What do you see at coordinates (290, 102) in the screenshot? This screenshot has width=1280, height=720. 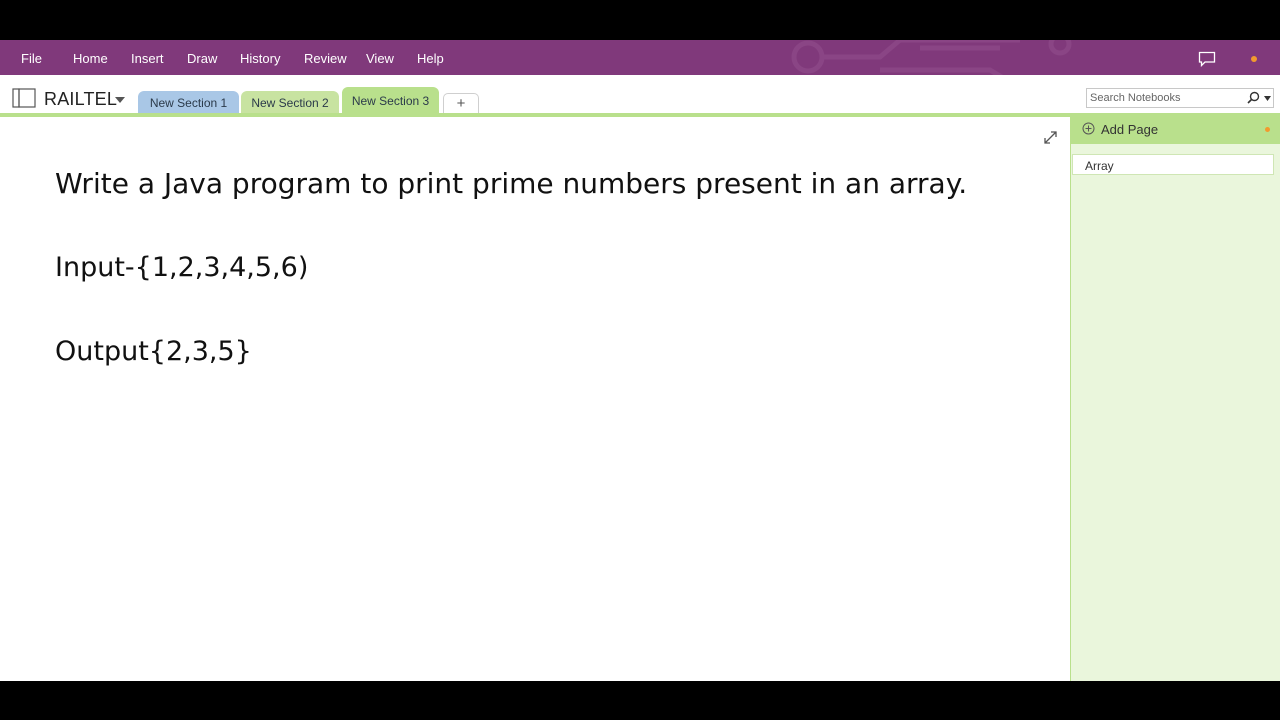 I see `section-tab-2: New Section 2` at bounding box center [290, 102].